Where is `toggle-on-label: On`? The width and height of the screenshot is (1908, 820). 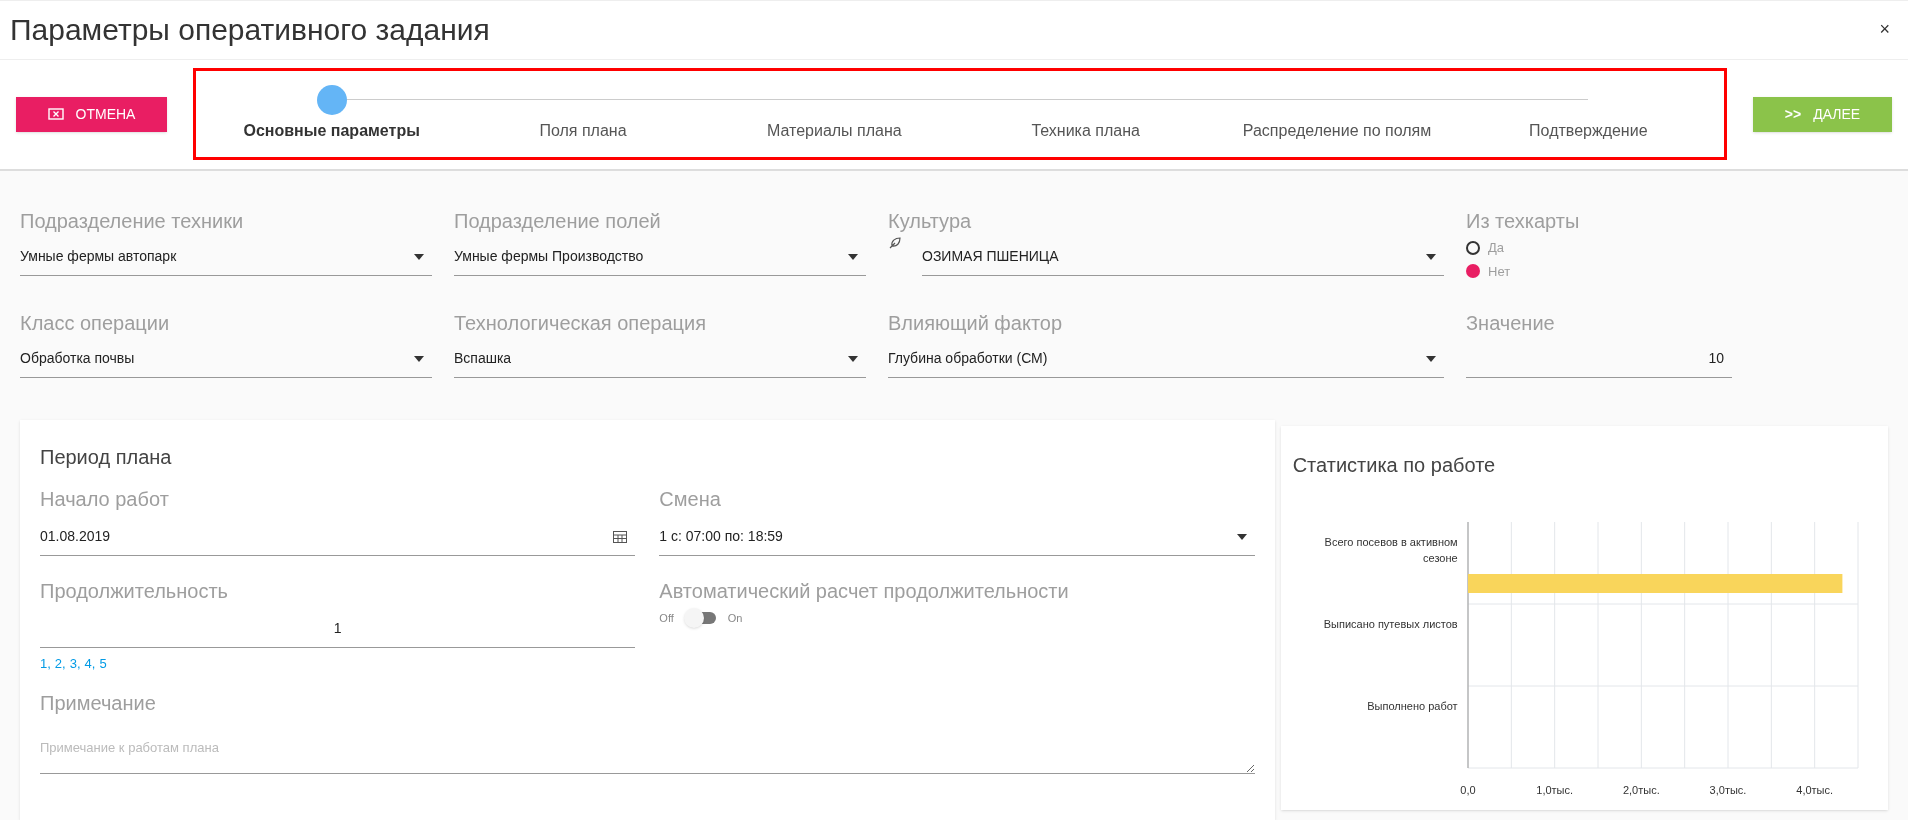
toggle-on-label: On is located at coordinates (735, 618).